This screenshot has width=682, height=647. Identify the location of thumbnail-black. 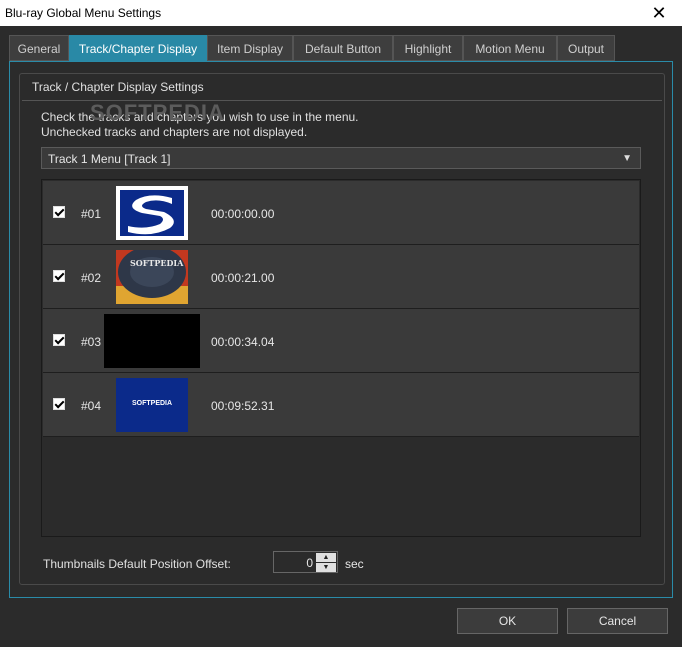
(152, 341).